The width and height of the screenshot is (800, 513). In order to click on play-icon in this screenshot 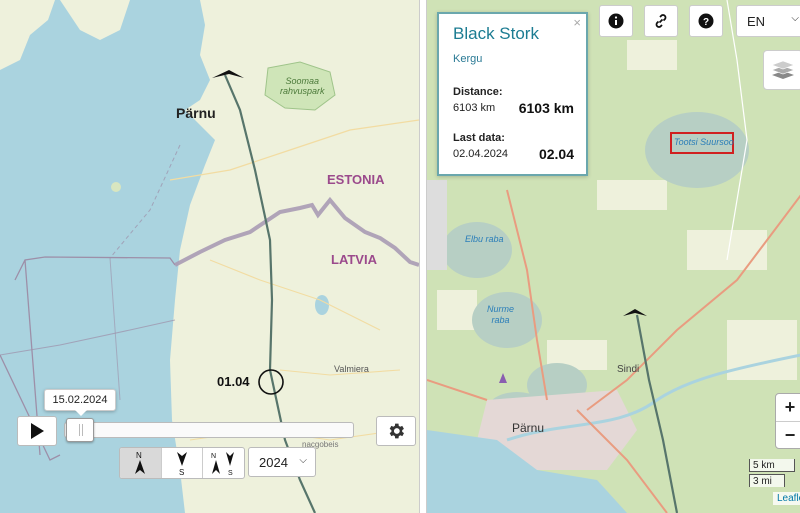, I will do `click(37, 431)`.